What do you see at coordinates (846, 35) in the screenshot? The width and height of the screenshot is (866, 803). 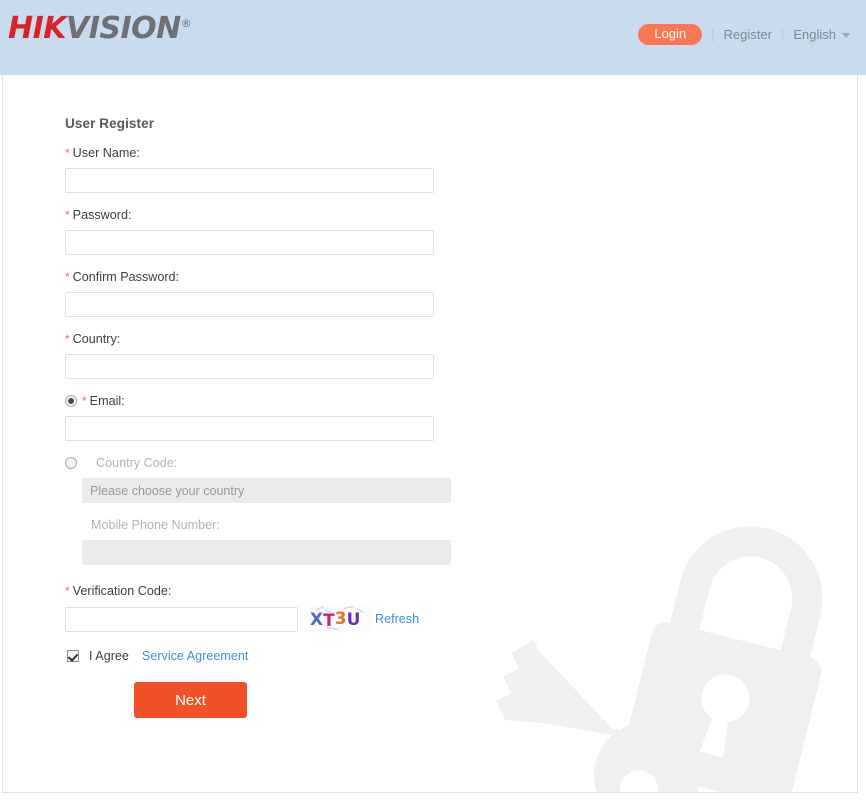 I see `chevron-down-icon` at bounding box center [846, 35].